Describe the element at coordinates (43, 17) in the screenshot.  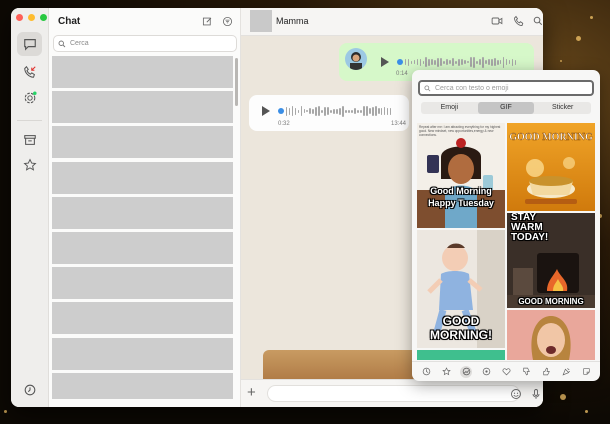
I see `zoom-window-button` at that location.